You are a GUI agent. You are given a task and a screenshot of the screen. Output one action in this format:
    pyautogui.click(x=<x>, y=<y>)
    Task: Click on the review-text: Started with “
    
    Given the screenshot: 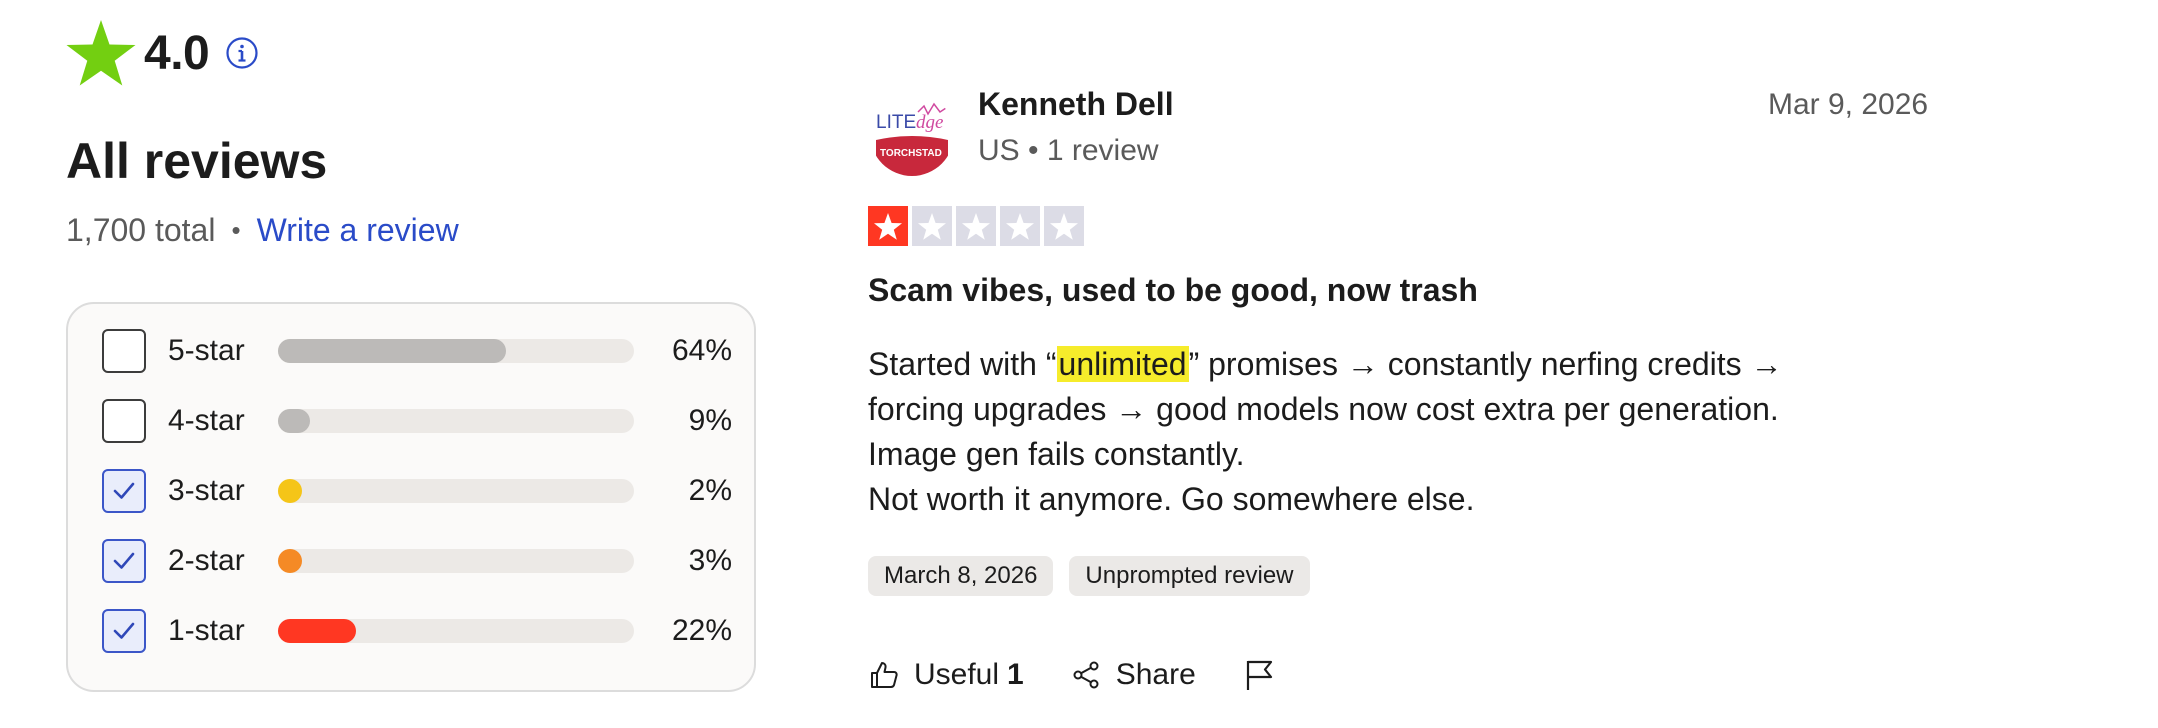 What is the action you would take?
    pyautogui.click(x=962, y=364)
    